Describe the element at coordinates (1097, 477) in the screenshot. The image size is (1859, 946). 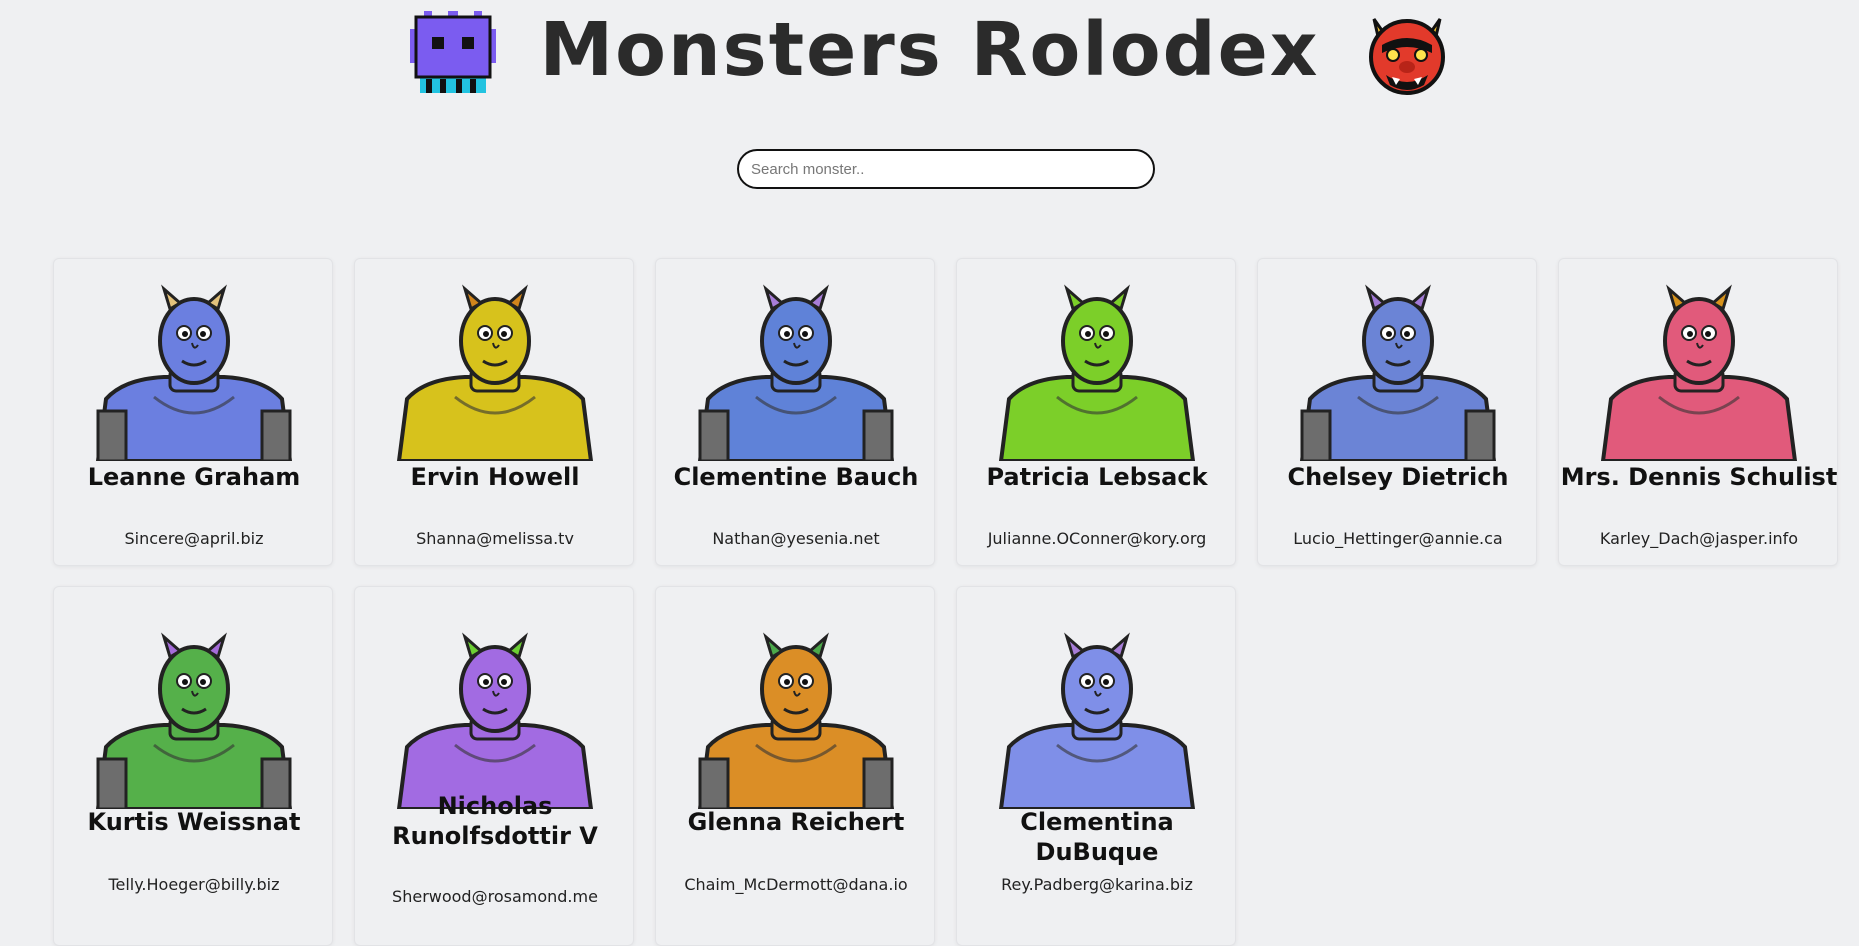
I see `monster-name: Patricia Lebsack` at that location.